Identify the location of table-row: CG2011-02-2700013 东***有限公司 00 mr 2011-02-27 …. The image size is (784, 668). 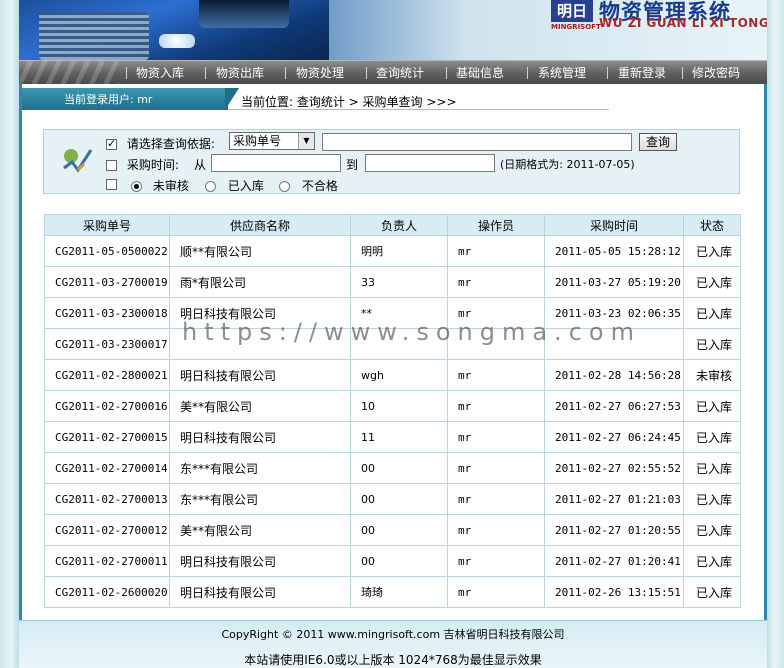
(392, 499).